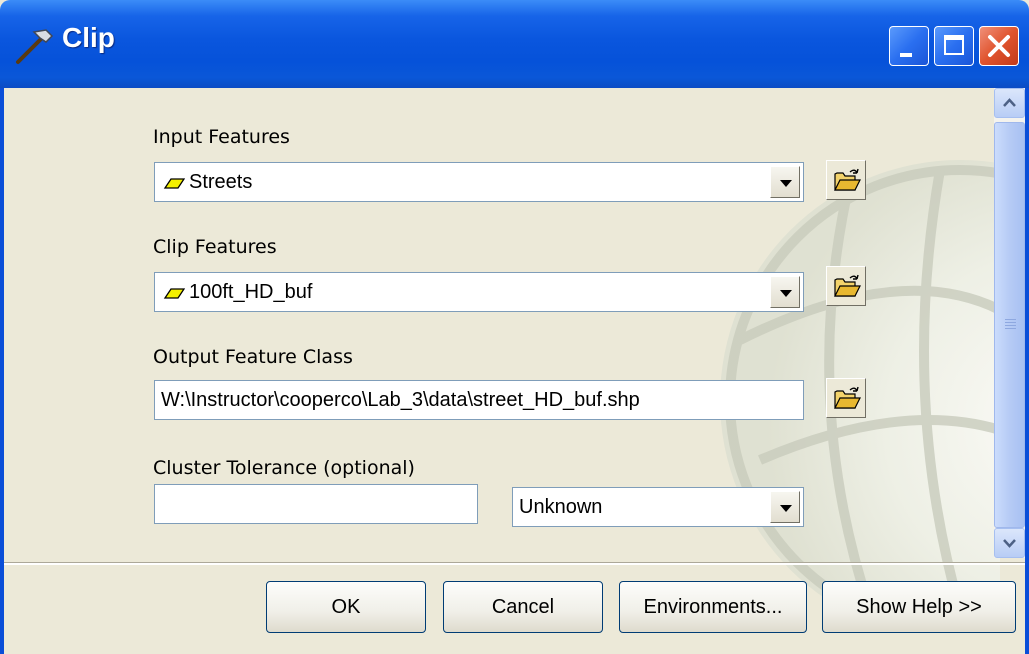 This screenshot has height=654, width=1029. Describe the element at coordinates (346, 607) in the screenshot. I see `ok-button: OK` at that location.